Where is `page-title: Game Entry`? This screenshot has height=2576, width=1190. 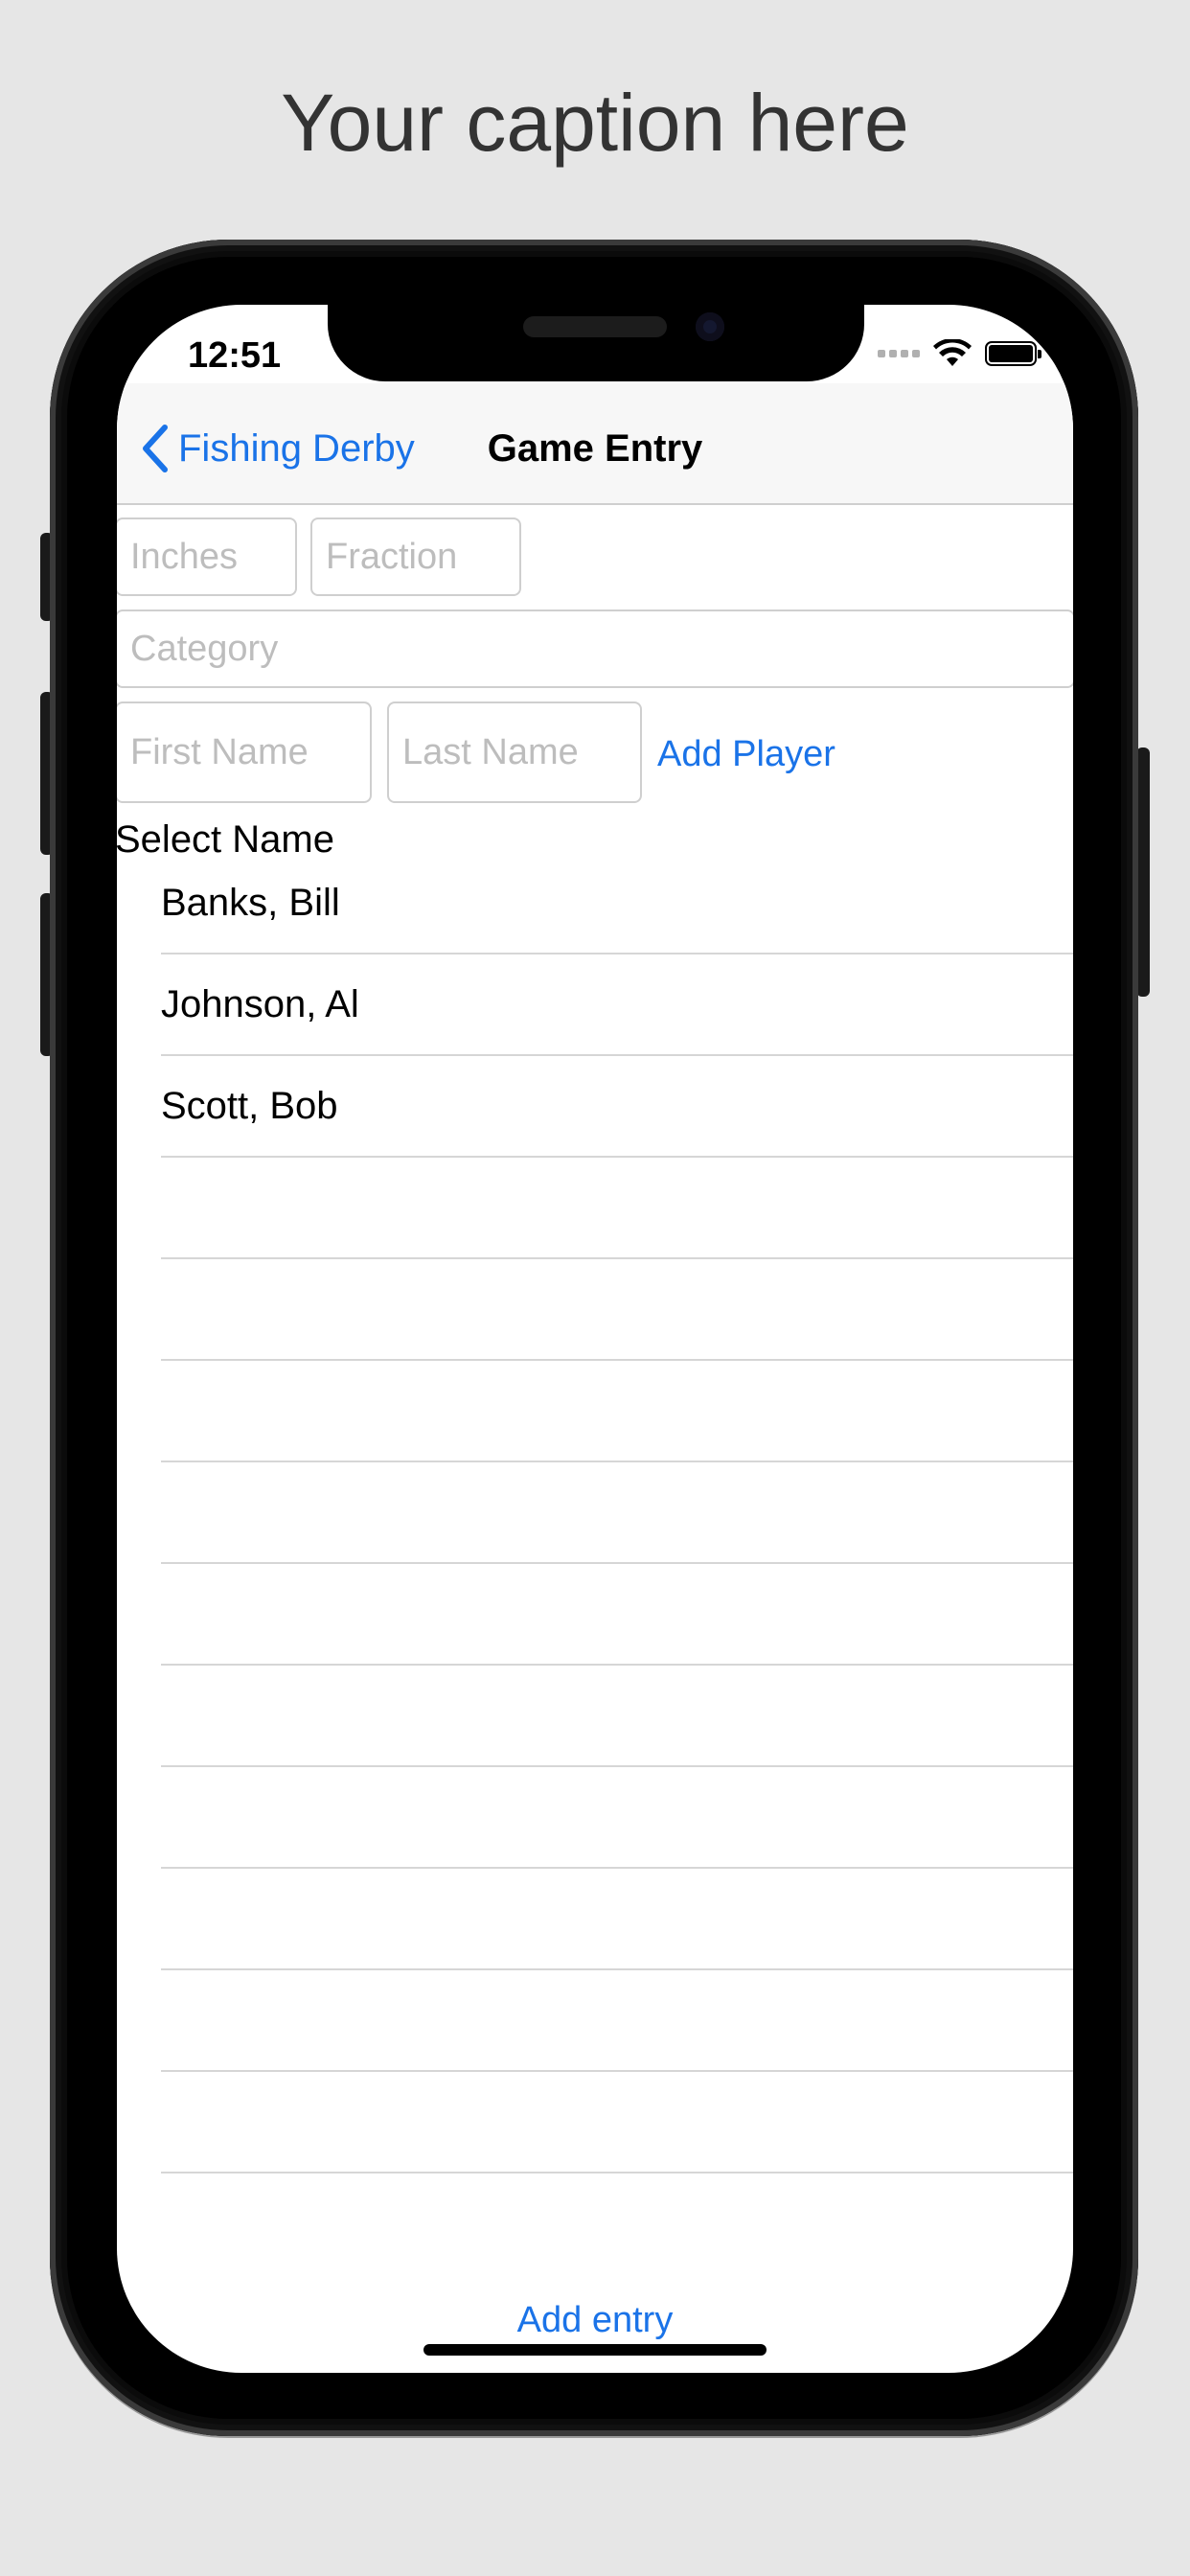 page-title: Game Entry is located at coordinates (595, 448).